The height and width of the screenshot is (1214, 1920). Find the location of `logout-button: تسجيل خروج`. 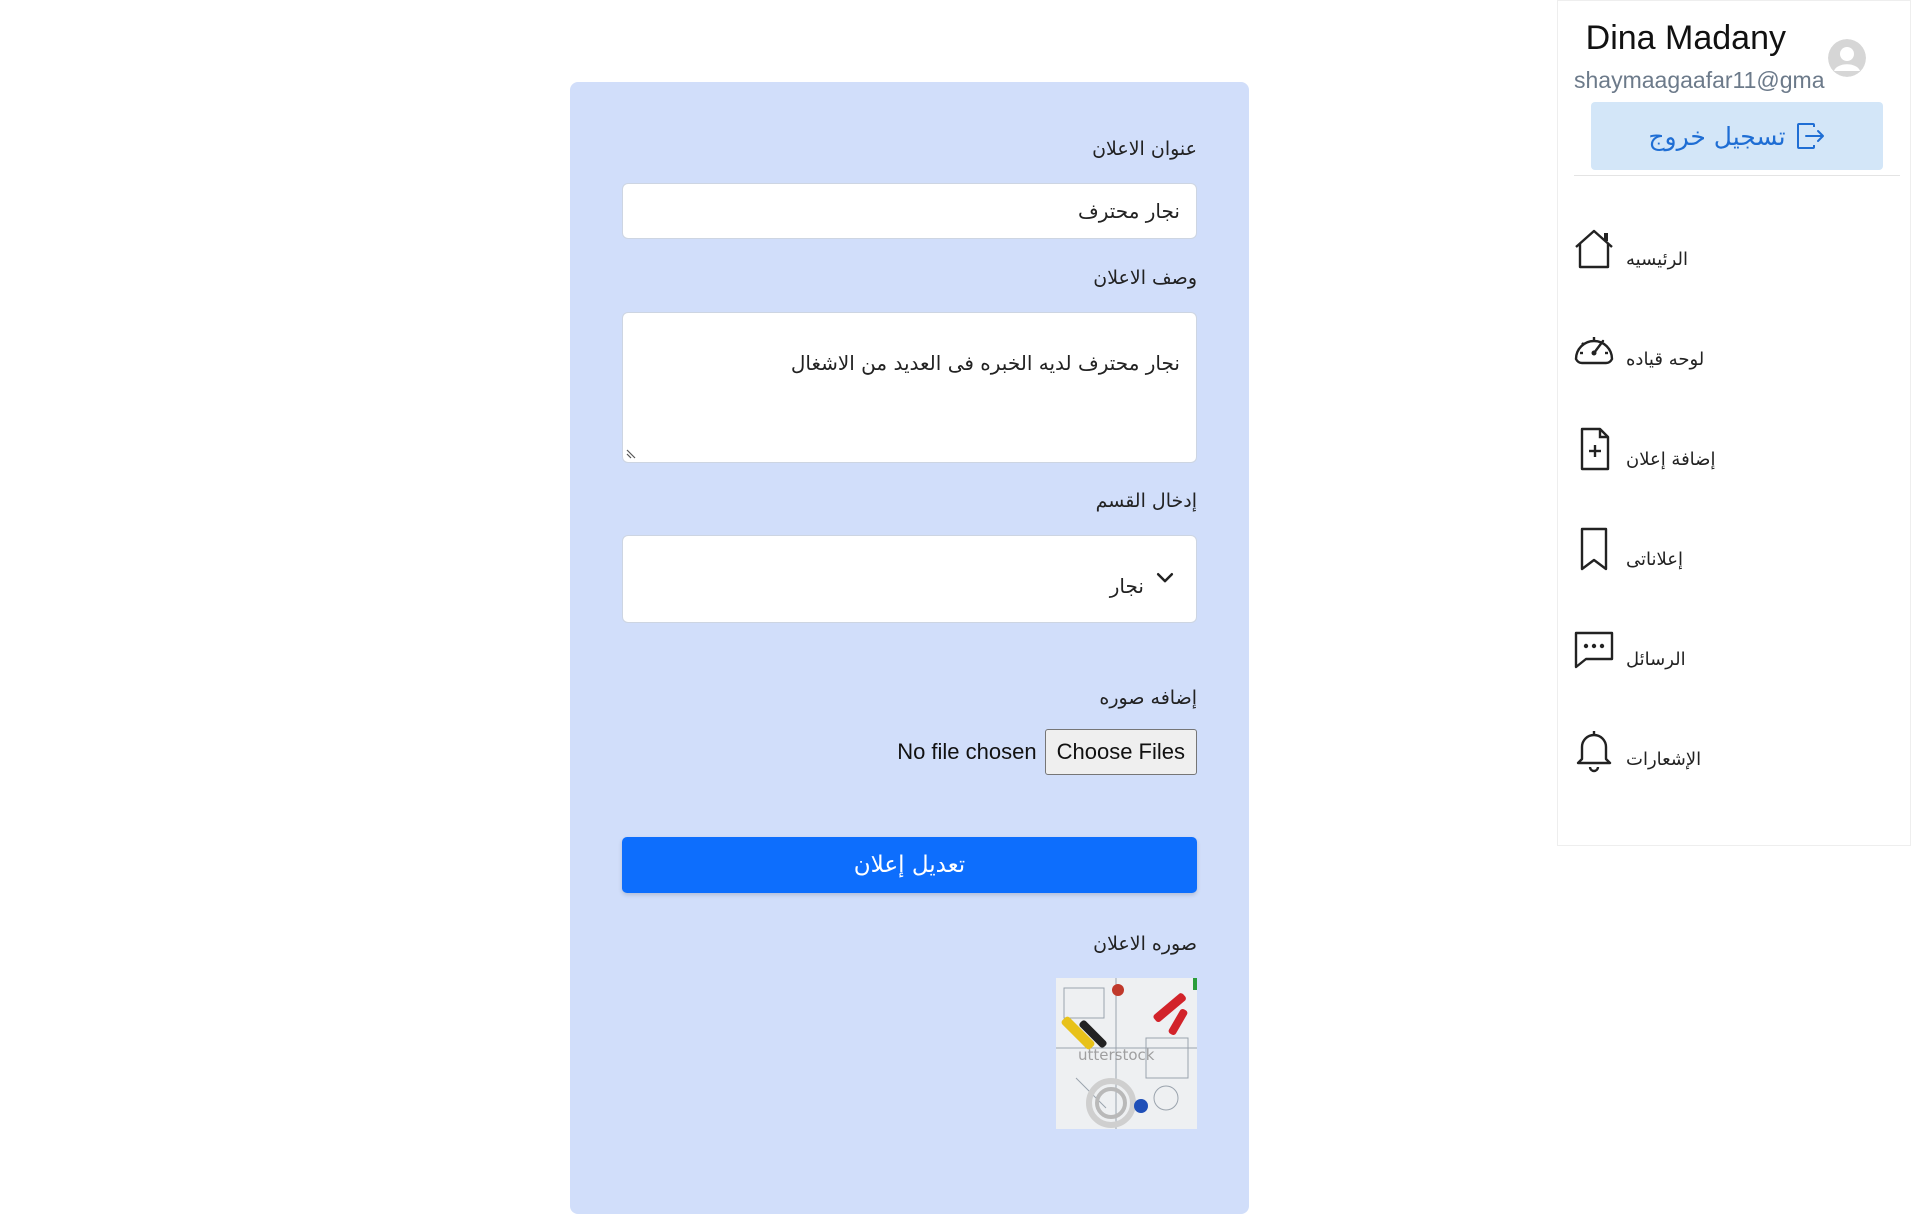

logout-button: تسجيل خروج is located at coordinates (1737, 136).